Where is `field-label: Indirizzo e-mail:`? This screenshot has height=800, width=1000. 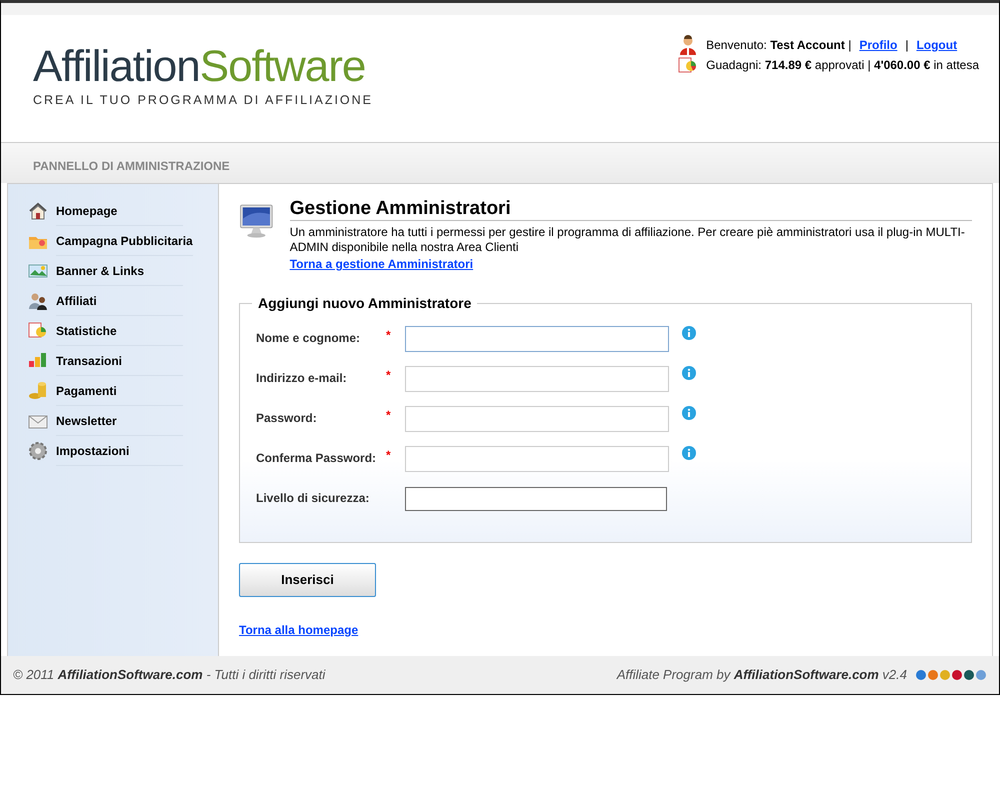 field-label: Indirizzo e-mail: is located at coordinates (302, 378).